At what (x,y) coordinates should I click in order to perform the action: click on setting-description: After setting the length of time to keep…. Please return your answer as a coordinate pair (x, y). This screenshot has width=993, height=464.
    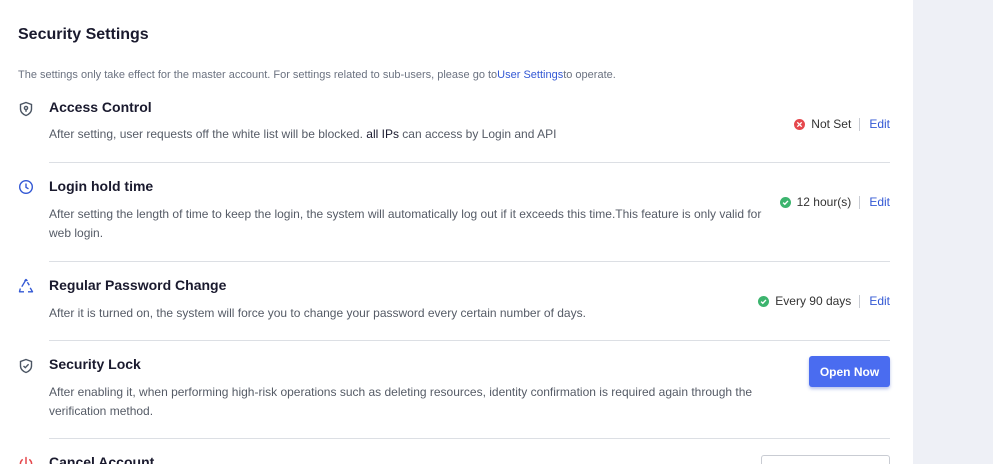
    Looking at the image, I should click on (405, 223).